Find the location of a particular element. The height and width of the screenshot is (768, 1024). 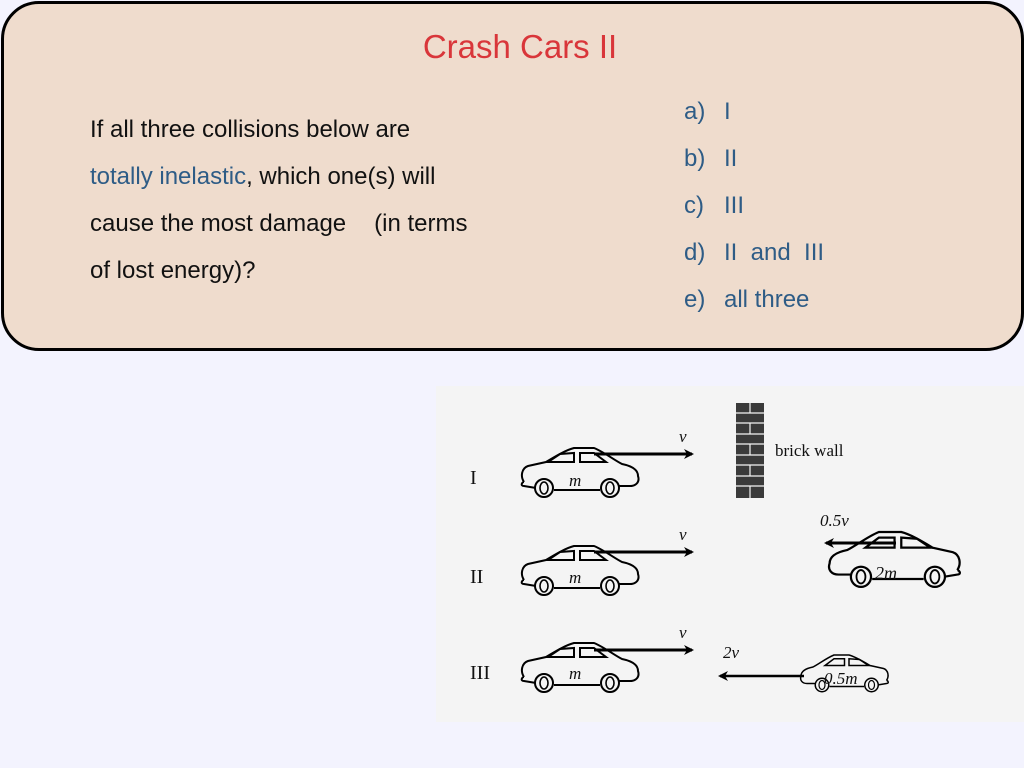

option-d: d) II and III is located at coordinates (754, 252).